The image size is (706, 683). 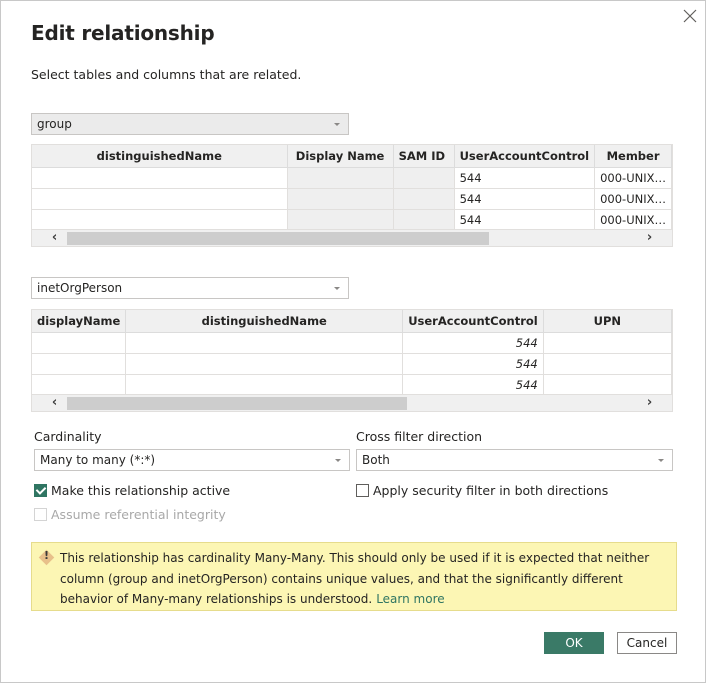 What do you see at coordinates (160, 156) in the screenshot?
I see `table1-column-header: distinguishedName` at bounding box center [160, 156].